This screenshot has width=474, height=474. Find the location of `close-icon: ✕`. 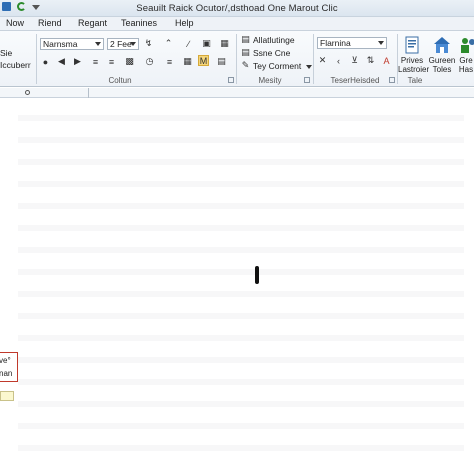

close-icon: ✕ is located at coordinates (322, 60).